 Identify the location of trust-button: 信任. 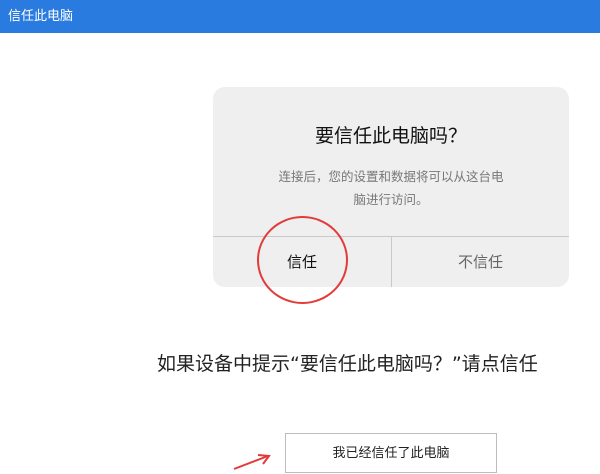
(302, 262).